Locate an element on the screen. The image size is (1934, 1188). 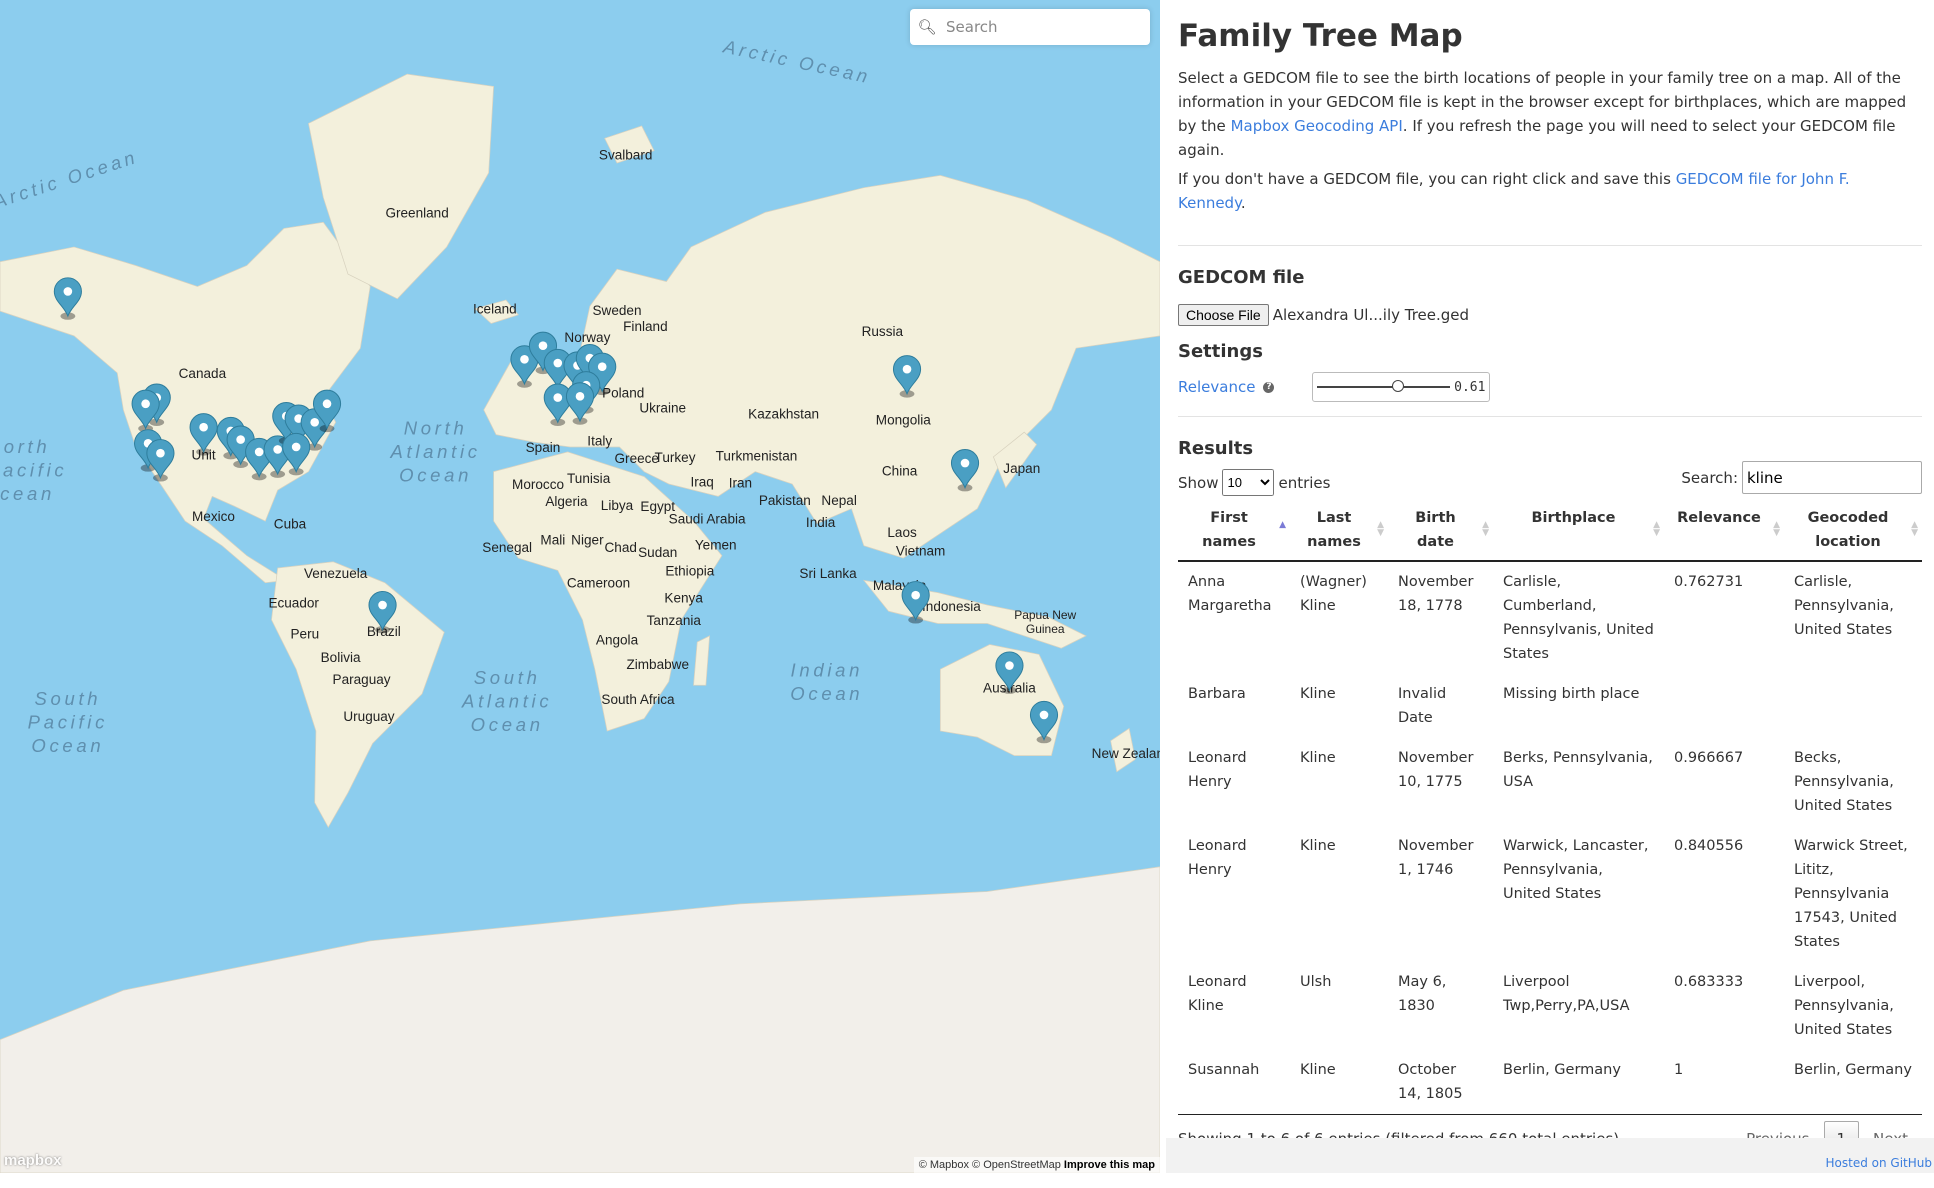
place-label: Chad is located at coordinates (621, 547).